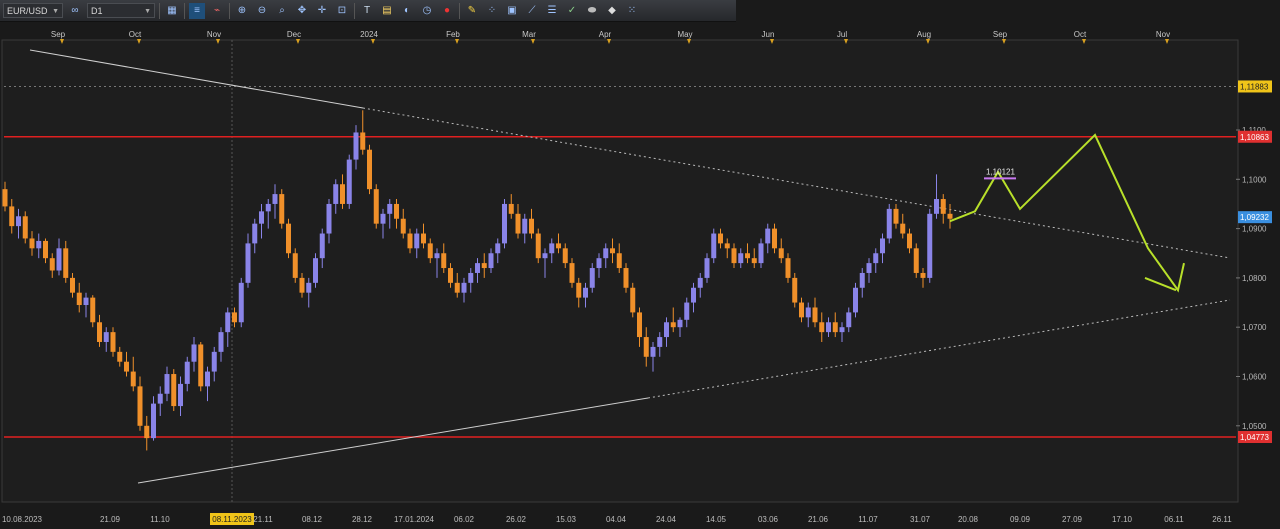 This screenshot has width=1280, height=529. Describe the element at coordinates (1222, 519) in the screenshot. I see `date-label: 26.11` at that location.